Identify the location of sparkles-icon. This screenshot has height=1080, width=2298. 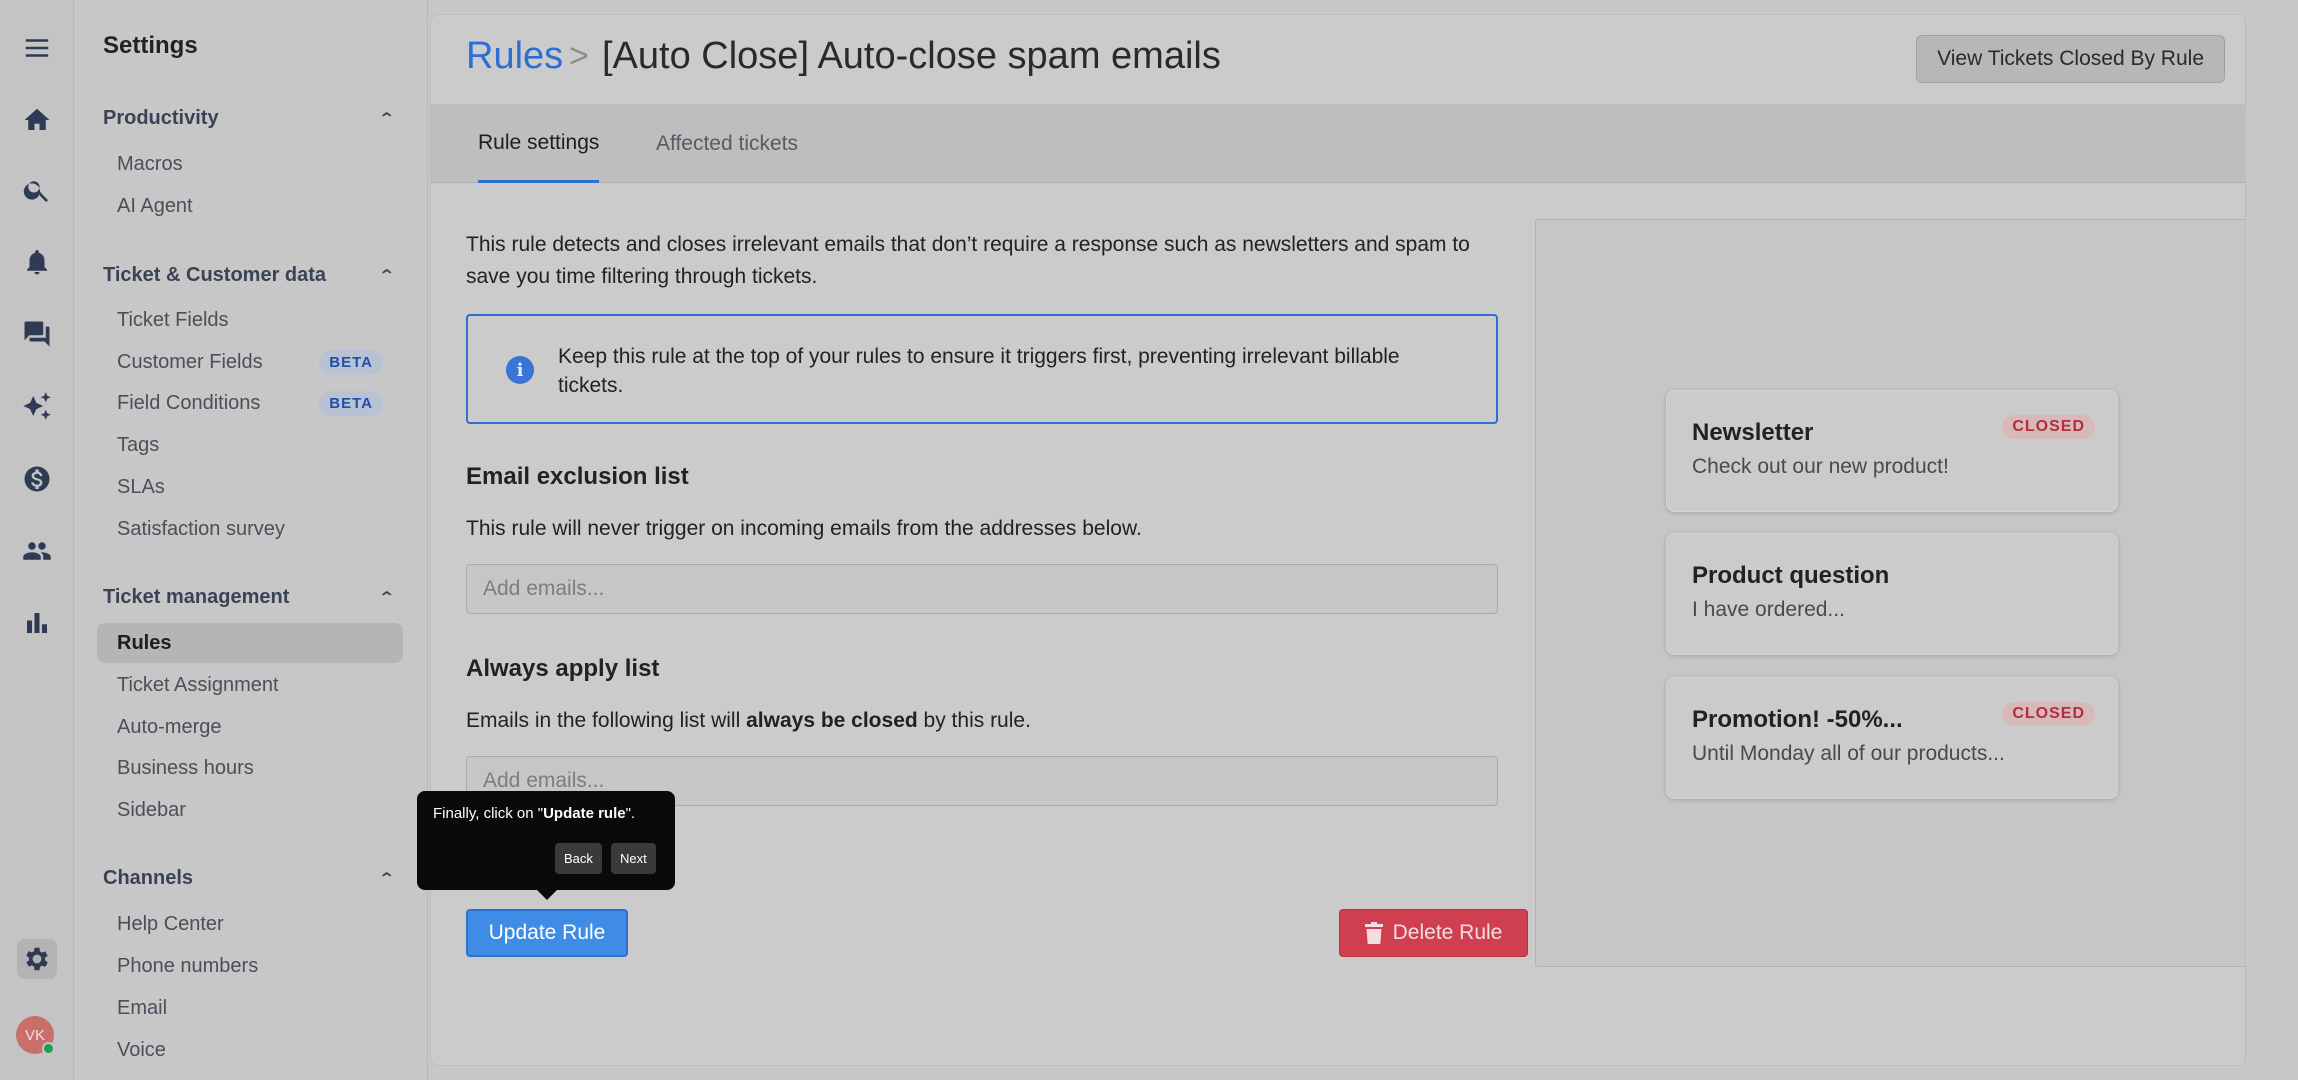
(37, 406).